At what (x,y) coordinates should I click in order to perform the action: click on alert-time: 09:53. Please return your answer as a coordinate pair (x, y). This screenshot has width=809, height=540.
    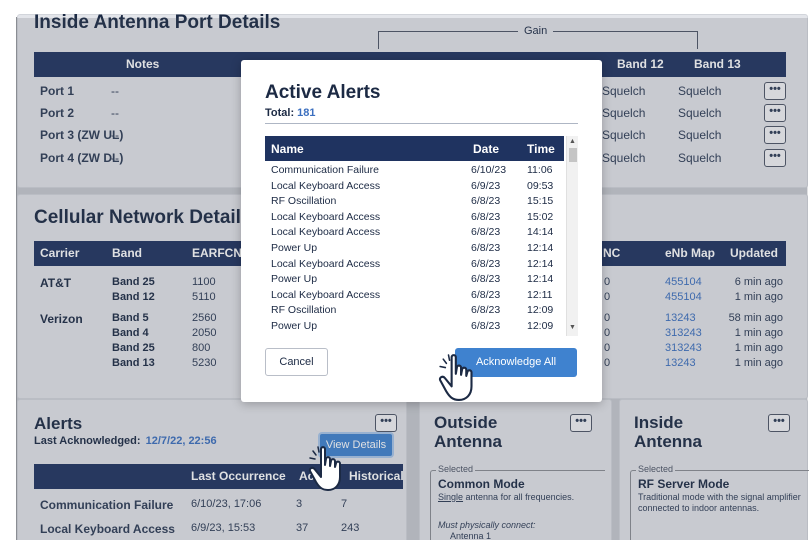
    Looking at the image, I should click on (540, 185).